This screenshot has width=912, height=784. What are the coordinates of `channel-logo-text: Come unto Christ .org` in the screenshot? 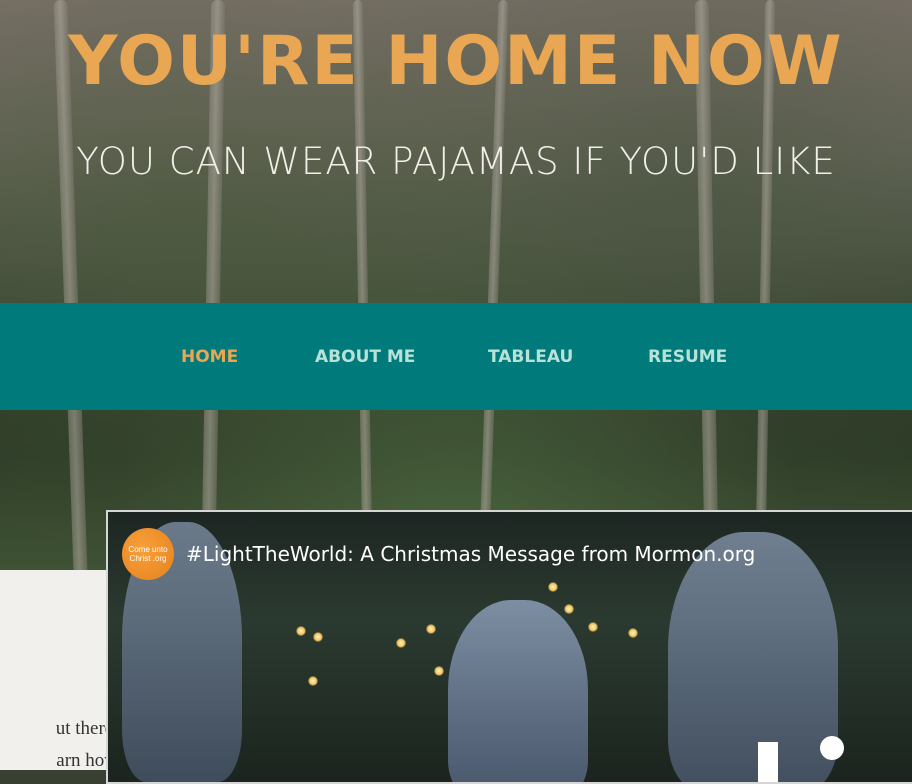 It's located at (148, 554).